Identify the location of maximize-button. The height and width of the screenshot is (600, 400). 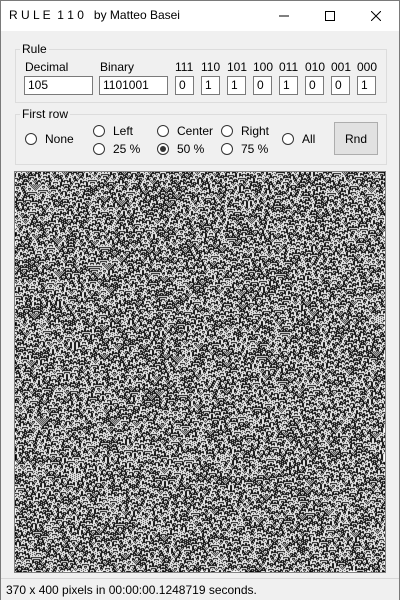
(330, 16).